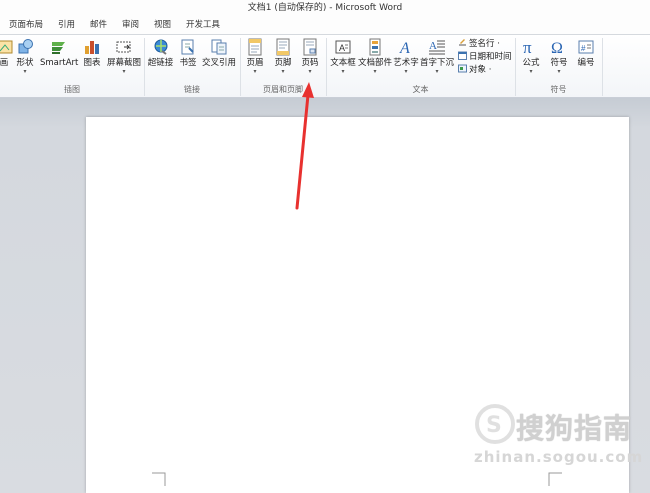 This screenshot has width=650, height=493. I want to click on page-margin-mark-right, so click(555, 479).